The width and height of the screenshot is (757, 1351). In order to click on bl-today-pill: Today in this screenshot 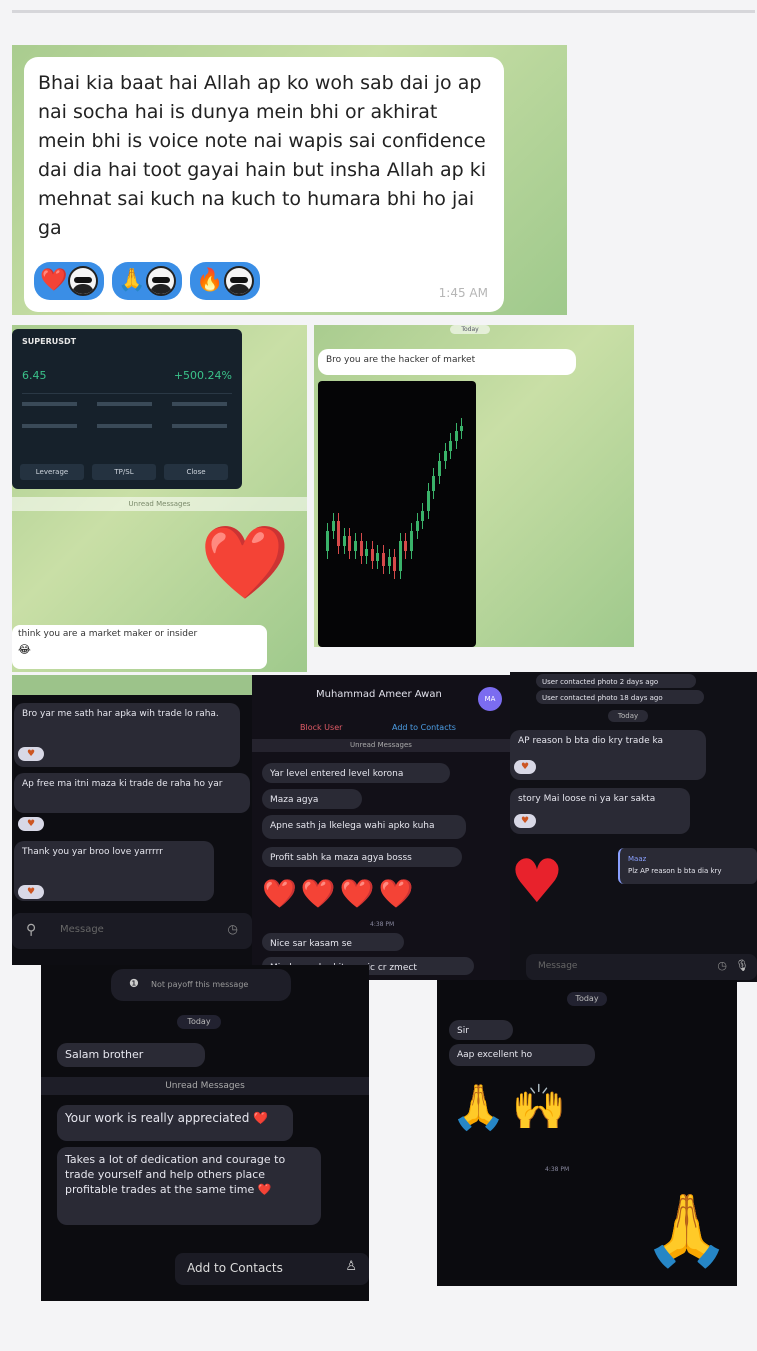, I will do `click(199, 1022)`.